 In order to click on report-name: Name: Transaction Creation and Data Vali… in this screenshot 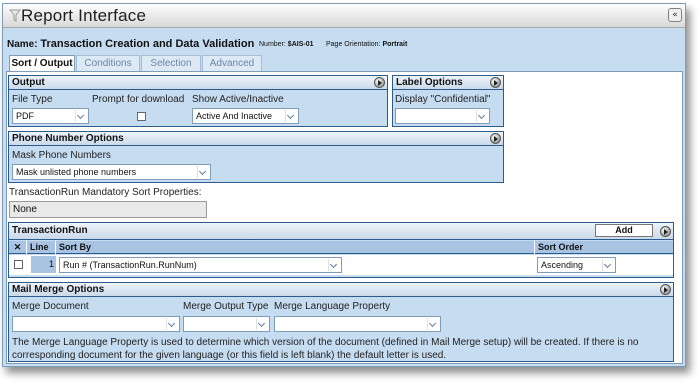, I will do `click(130, 44)`.